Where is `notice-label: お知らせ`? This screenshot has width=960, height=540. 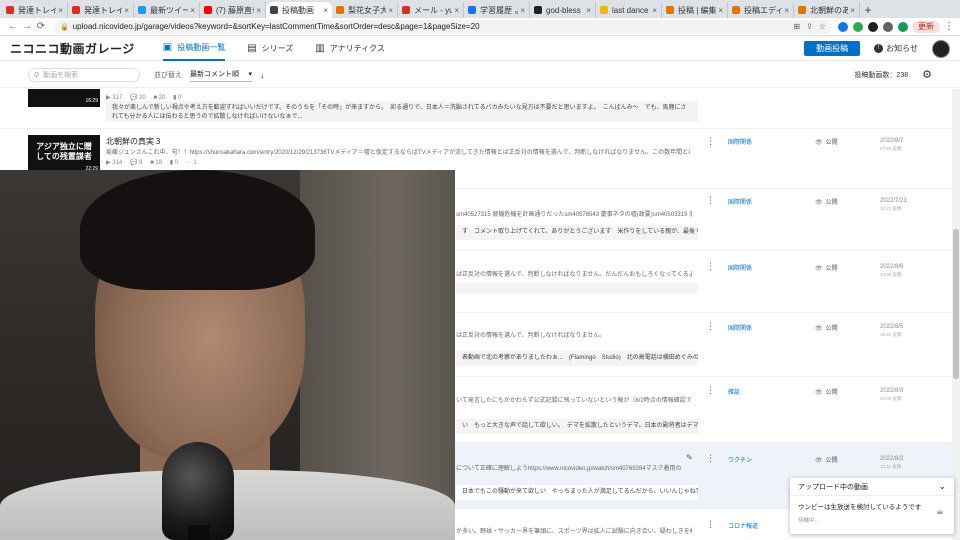 notice-label: お知らせ is located at coordinates (902, 48).